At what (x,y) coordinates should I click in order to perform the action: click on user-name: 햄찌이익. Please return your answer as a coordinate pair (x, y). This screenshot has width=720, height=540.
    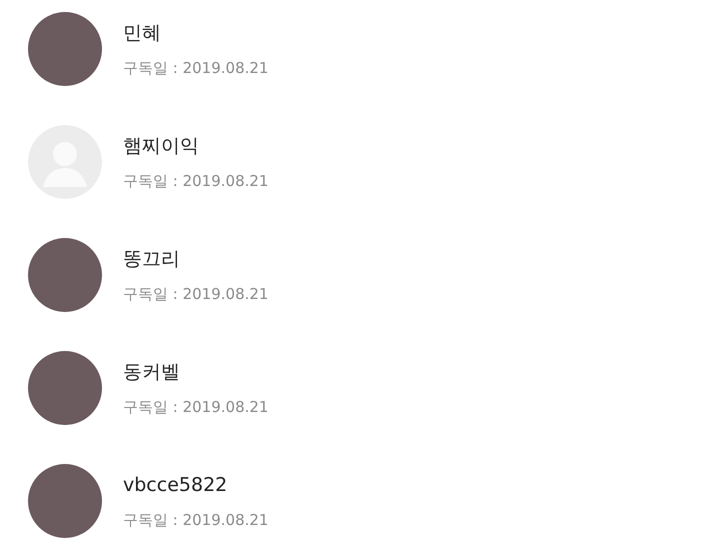
    Looking at the image, I should click on (161, 146).